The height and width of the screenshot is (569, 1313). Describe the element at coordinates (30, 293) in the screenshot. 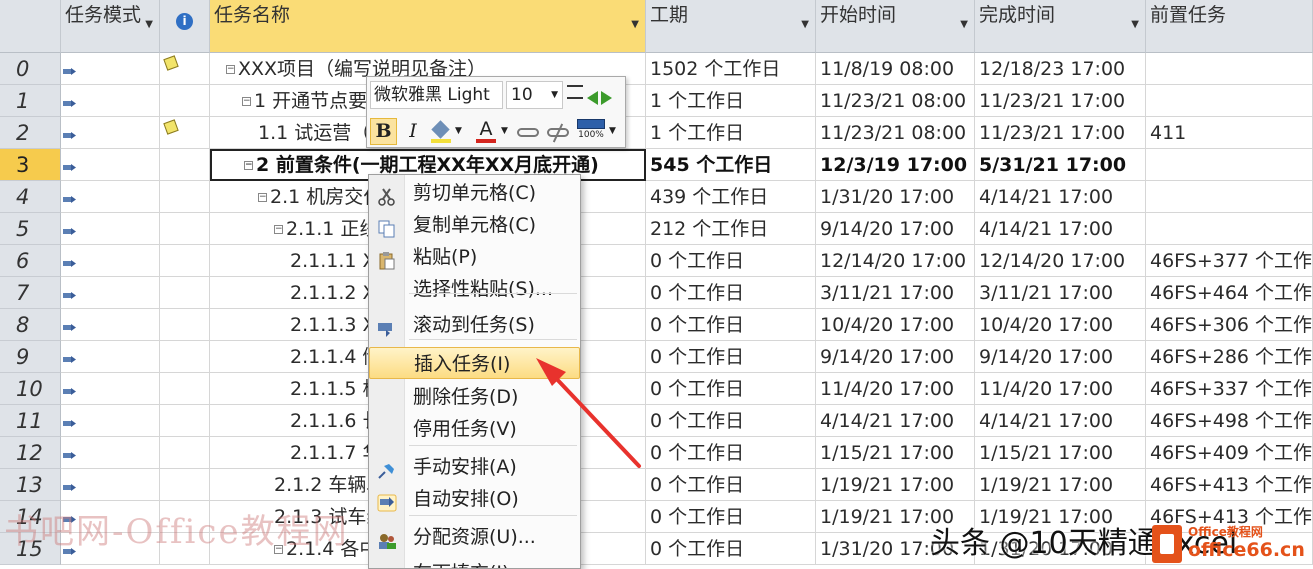

I see `row-number: 7` at that location.